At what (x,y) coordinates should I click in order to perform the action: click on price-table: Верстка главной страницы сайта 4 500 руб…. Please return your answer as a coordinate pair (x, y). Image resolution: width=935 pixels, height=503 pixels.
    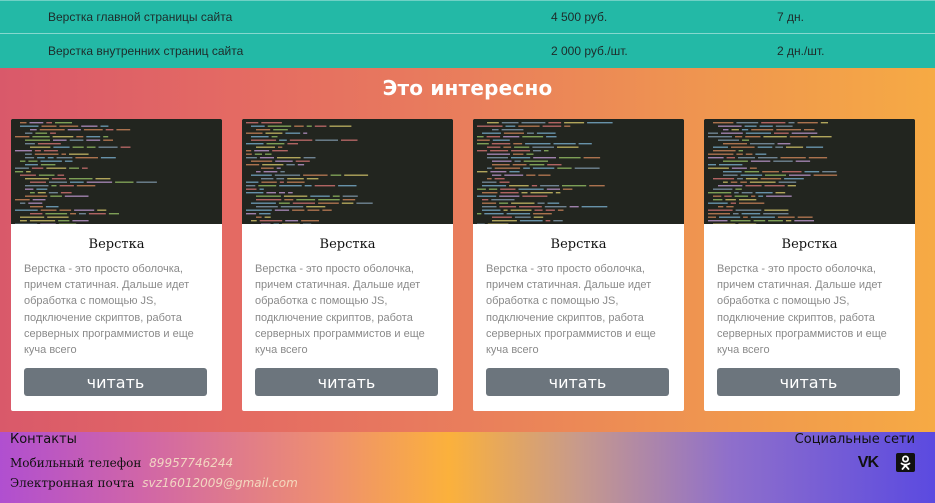
    Looking at the image, I should click on (467, 34).